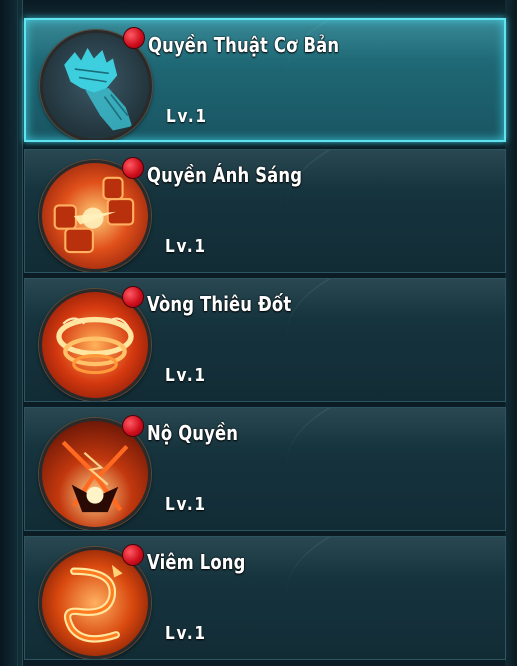  What do you see at coordinates (193, 433) in the screenshot?
I see `skill-name: Nộ Quyền` at bounding box center [193, 433].